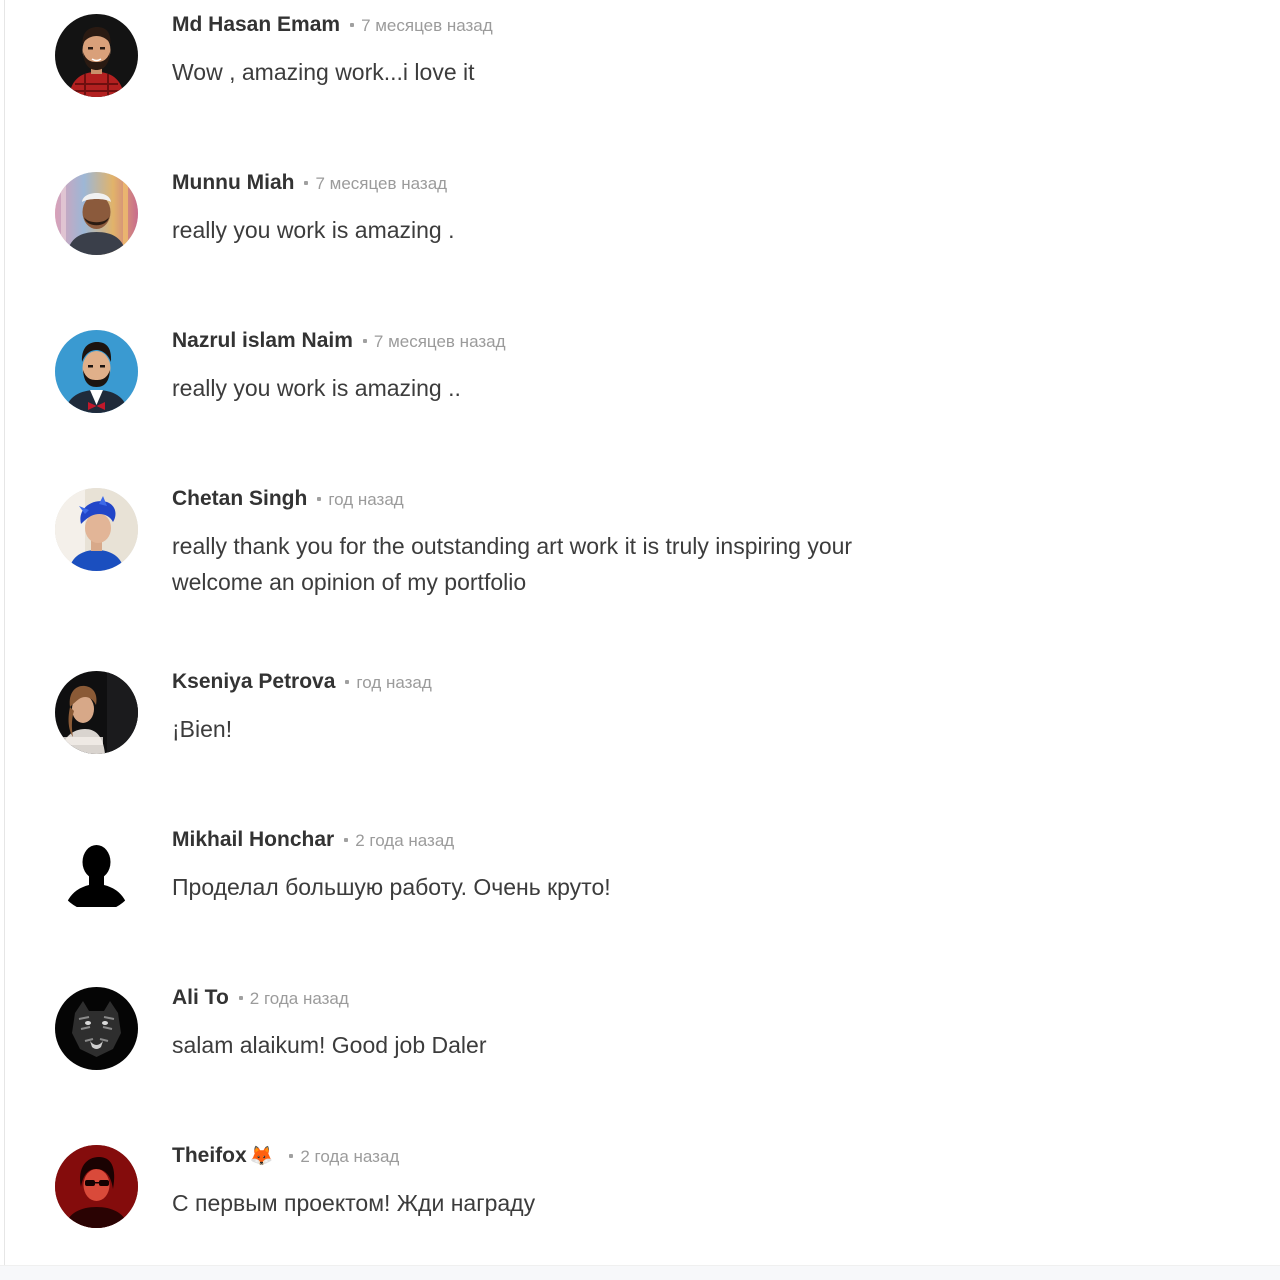 Image resolution: width=1280 pixels, height=1280 pixels. What do you see at coordinates (313, 230) in the screenshot?
I see `comment-text: really you work is amazing .` at bounding box center [313, 230].